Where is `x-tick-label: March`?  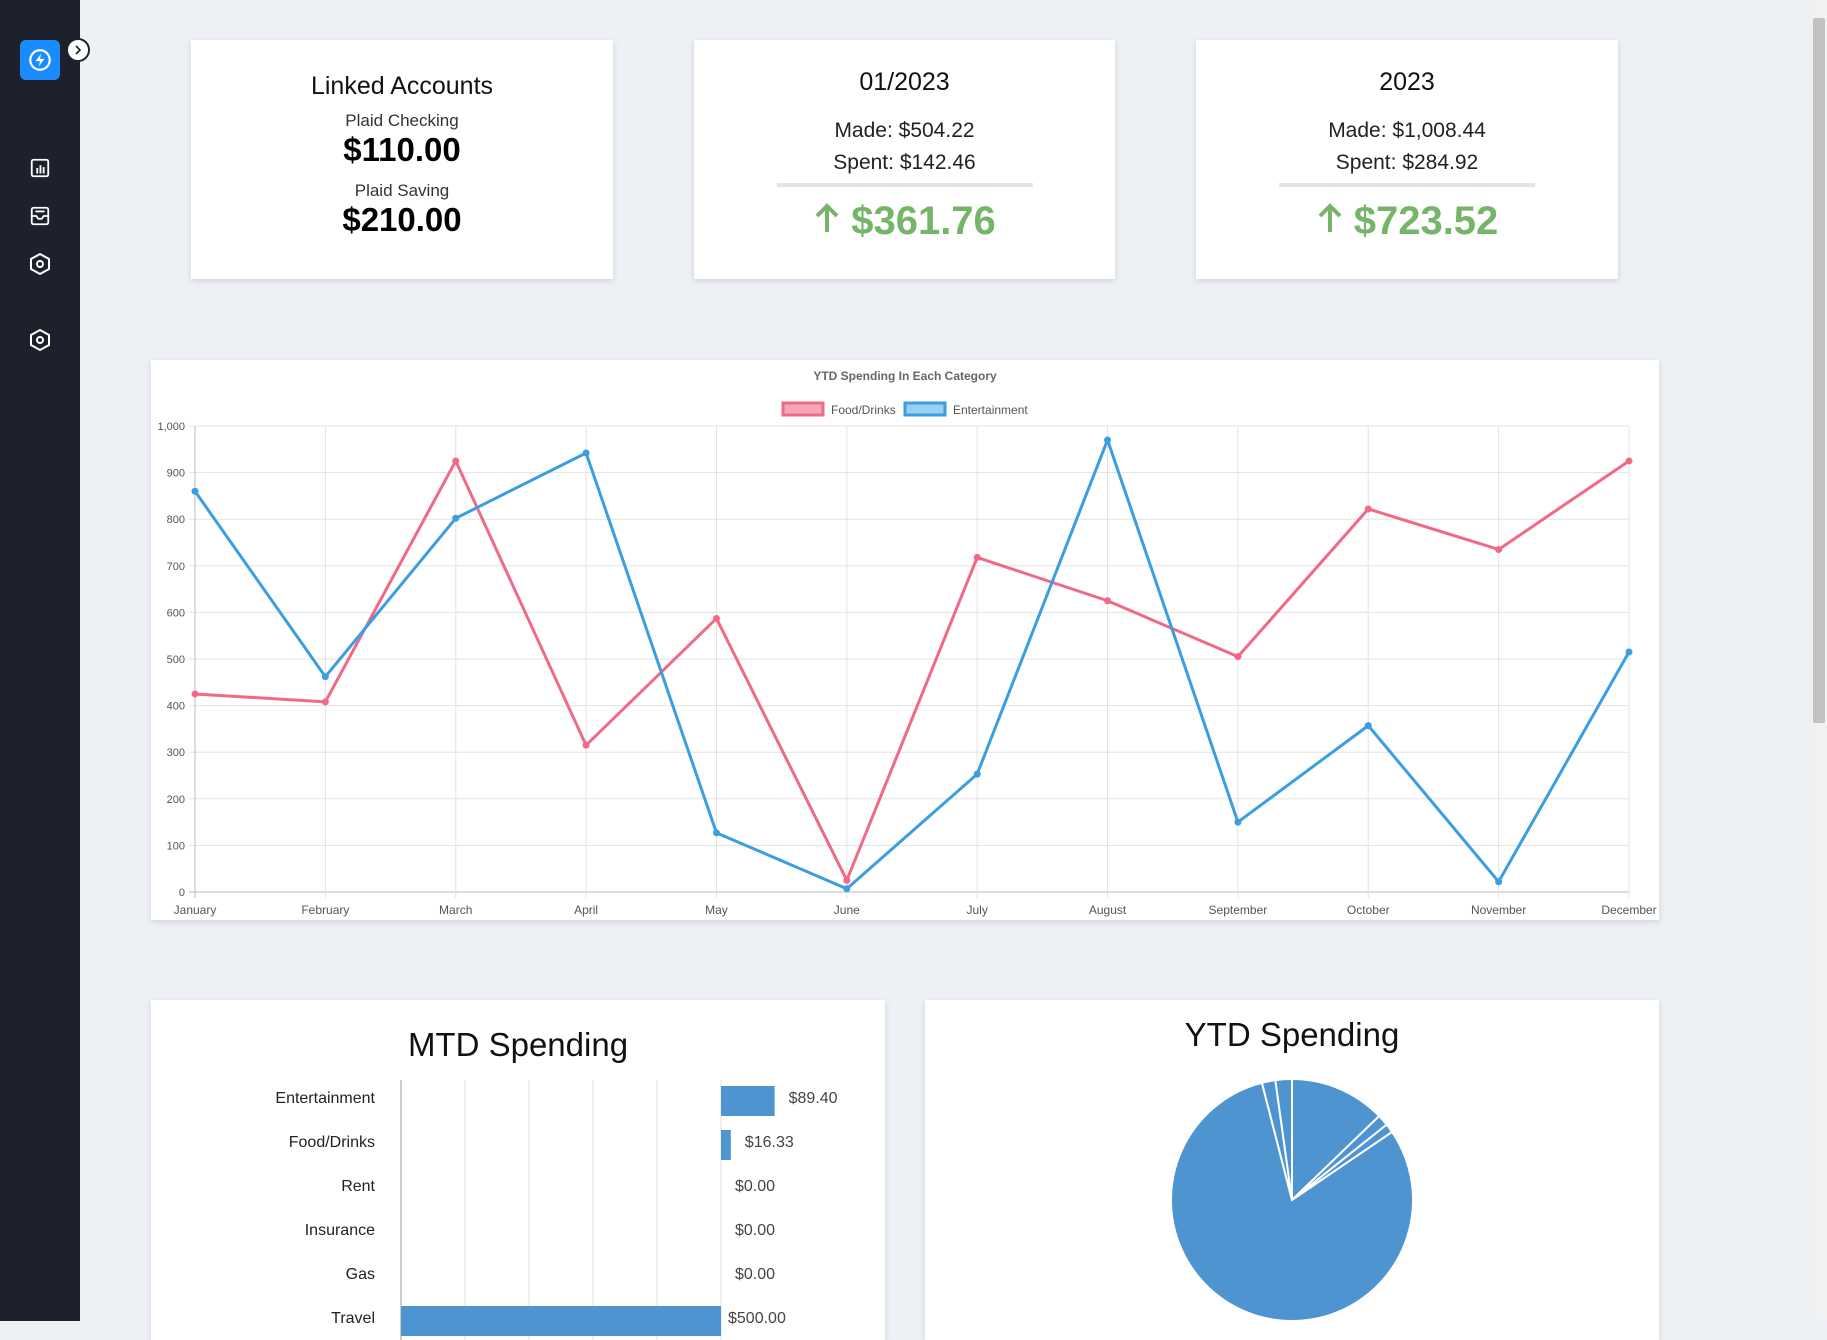
x-tick-label: March is located at coordinates (455, 910).